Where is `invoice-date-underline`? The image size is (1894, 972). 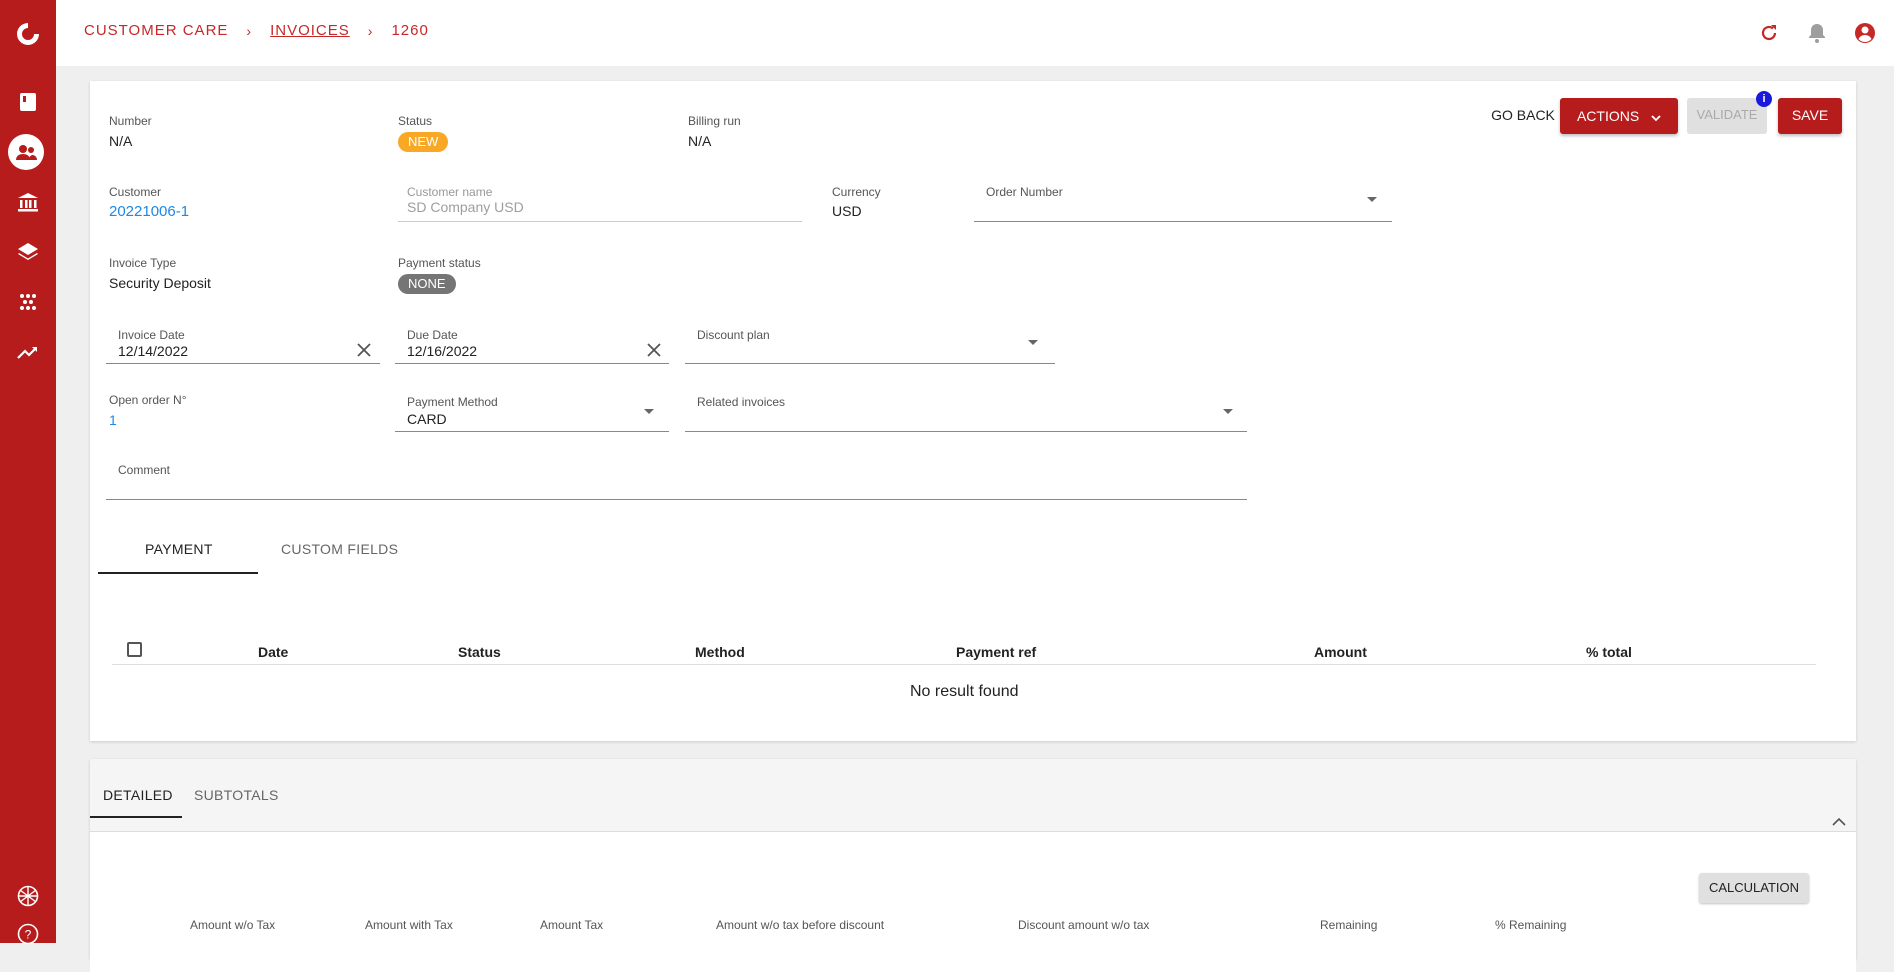
invoice-date-underline is located at coordinates (243, 363).